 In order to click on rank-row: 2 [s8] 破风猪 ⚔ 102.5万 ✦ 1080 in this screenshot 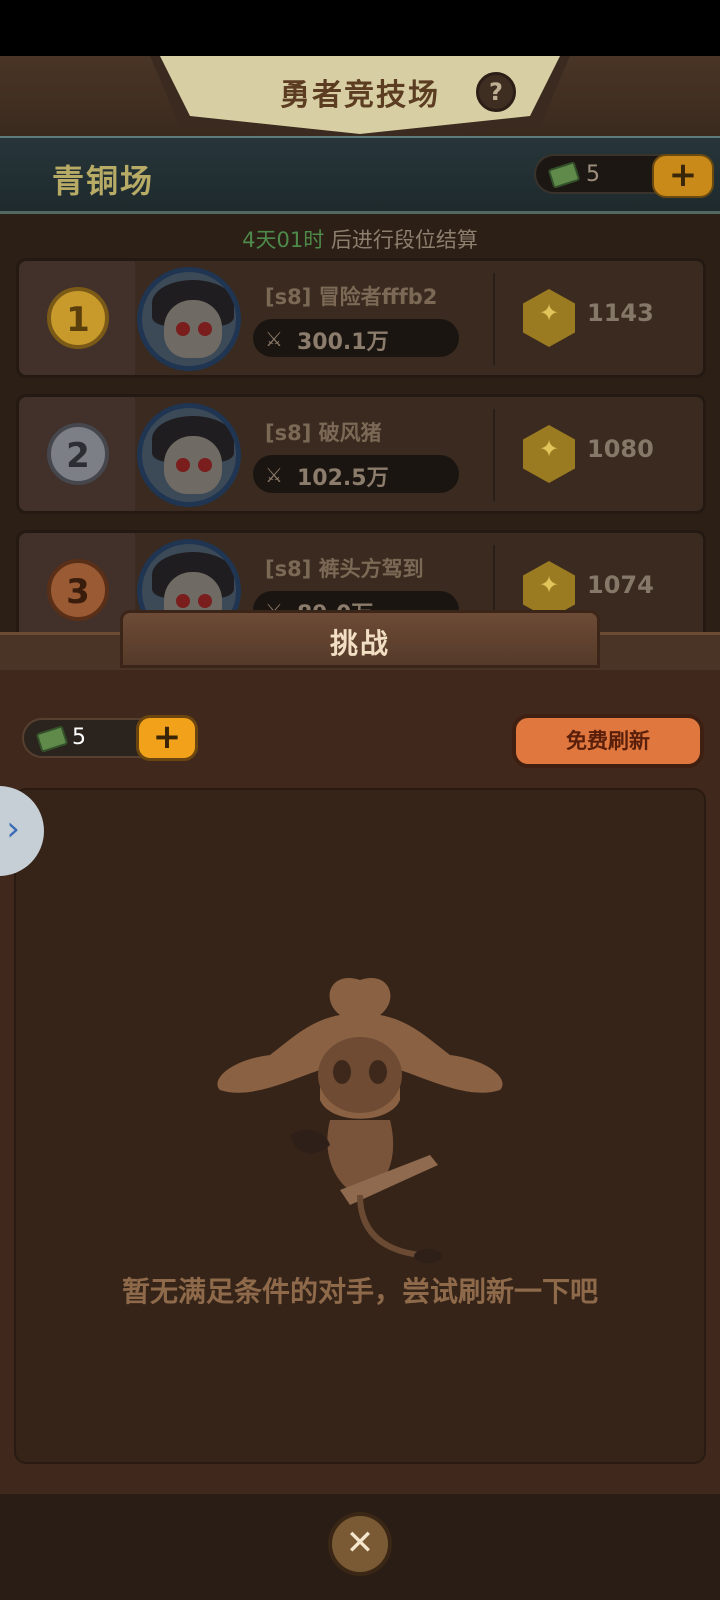, I will do `click(361, 454)`.